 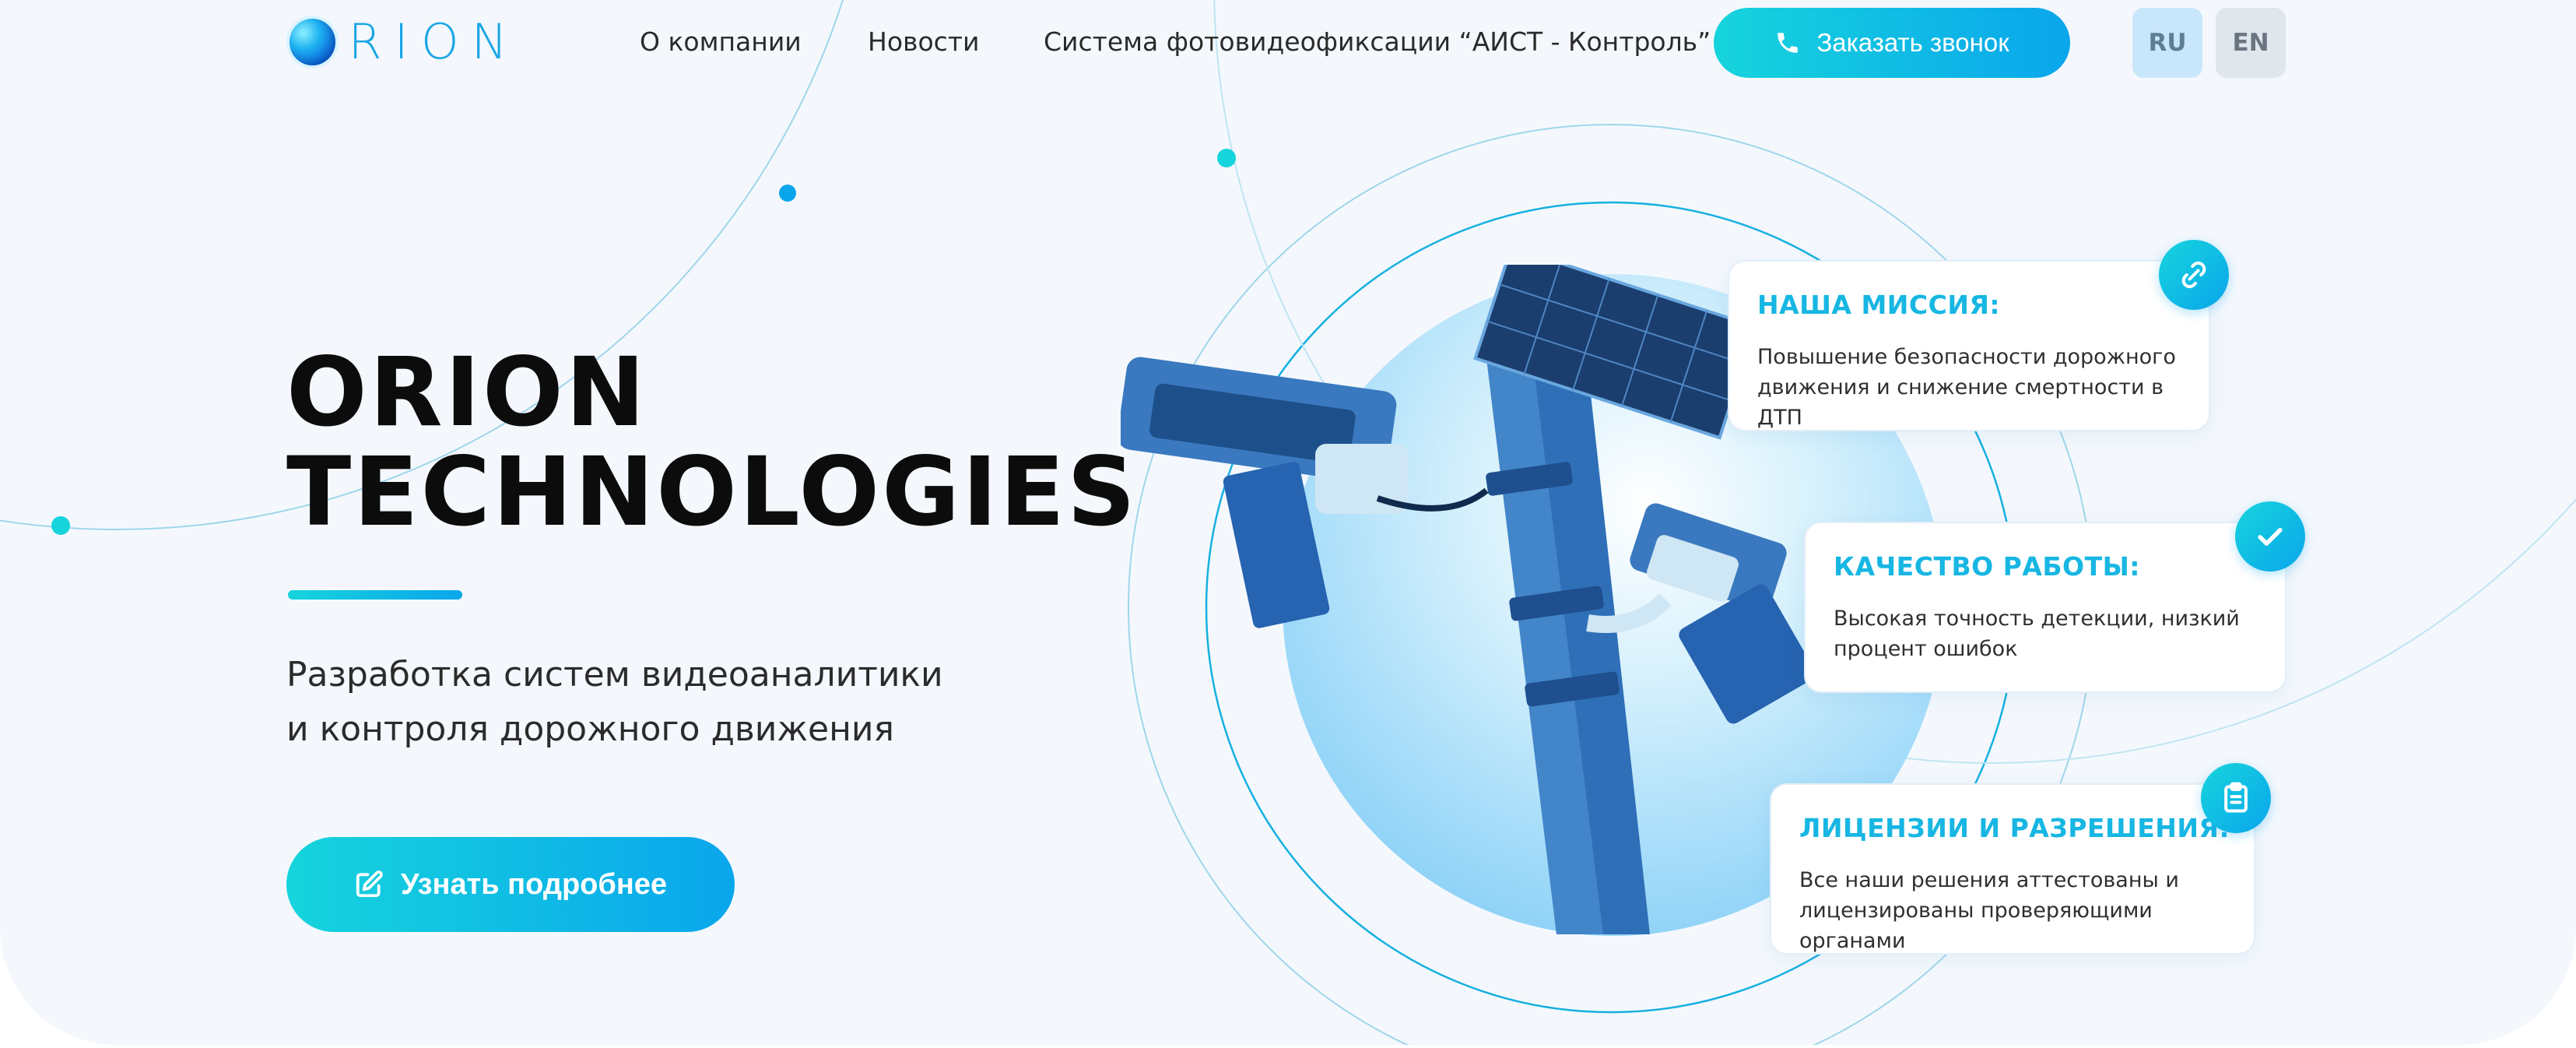 I want to click on edit-icon, so click(x=370, y=884).